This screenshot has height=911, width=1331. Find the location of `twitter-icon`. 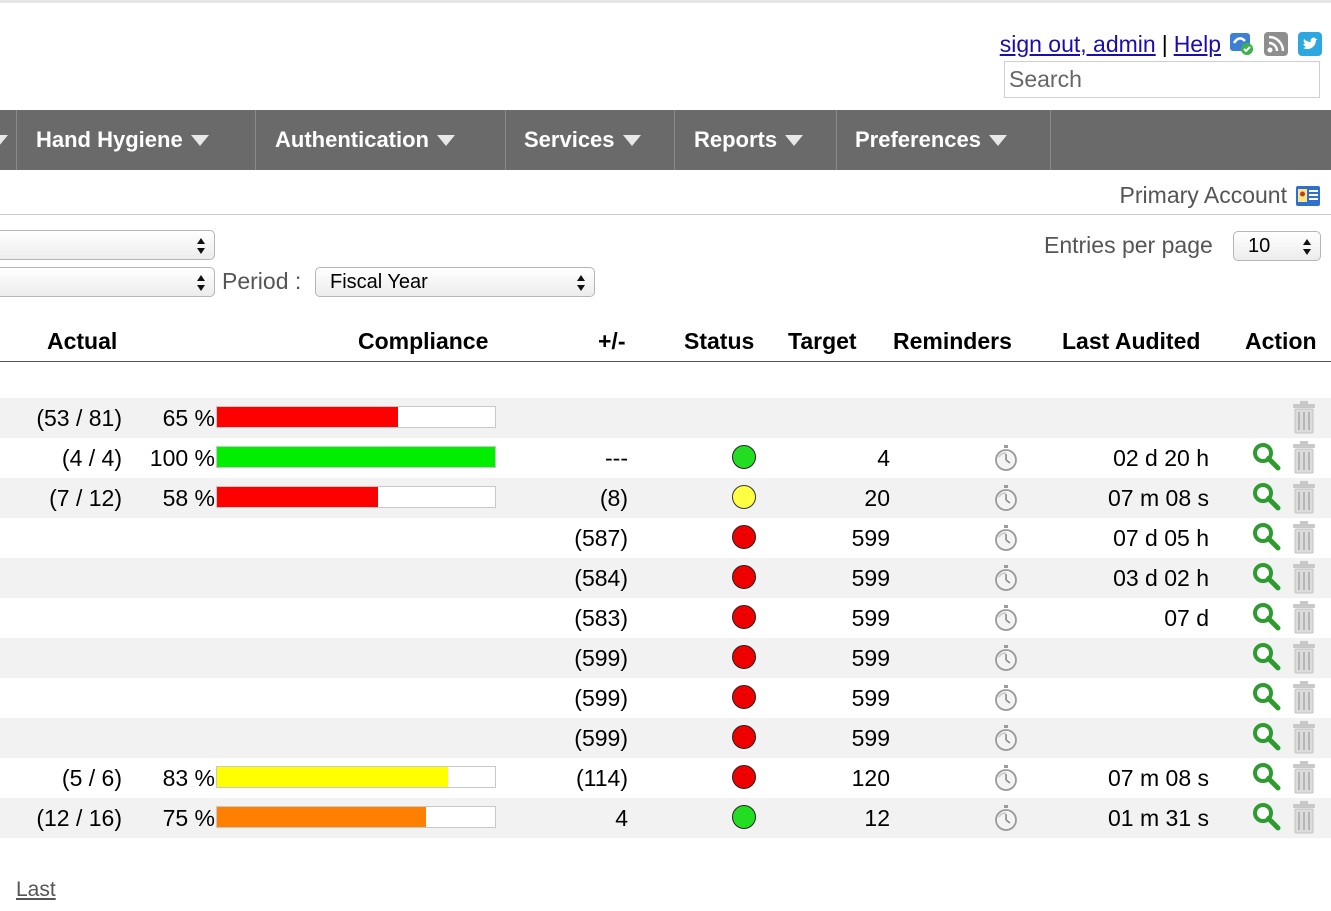

twitter-icon is located at coordinates (1310, 44).